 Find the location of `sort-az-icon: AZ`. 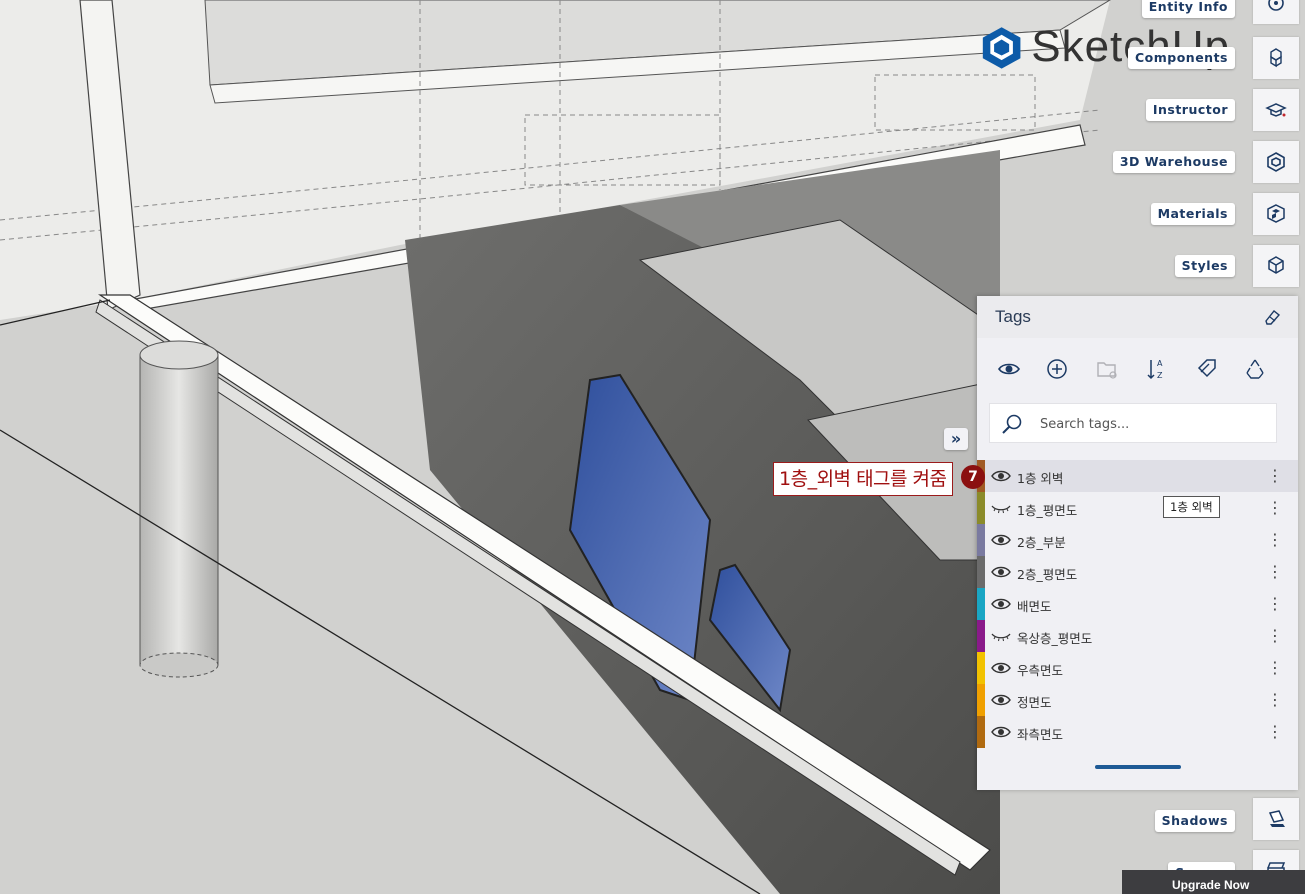

sort-az-icon: AZ is located at coordinates (1157, 369).